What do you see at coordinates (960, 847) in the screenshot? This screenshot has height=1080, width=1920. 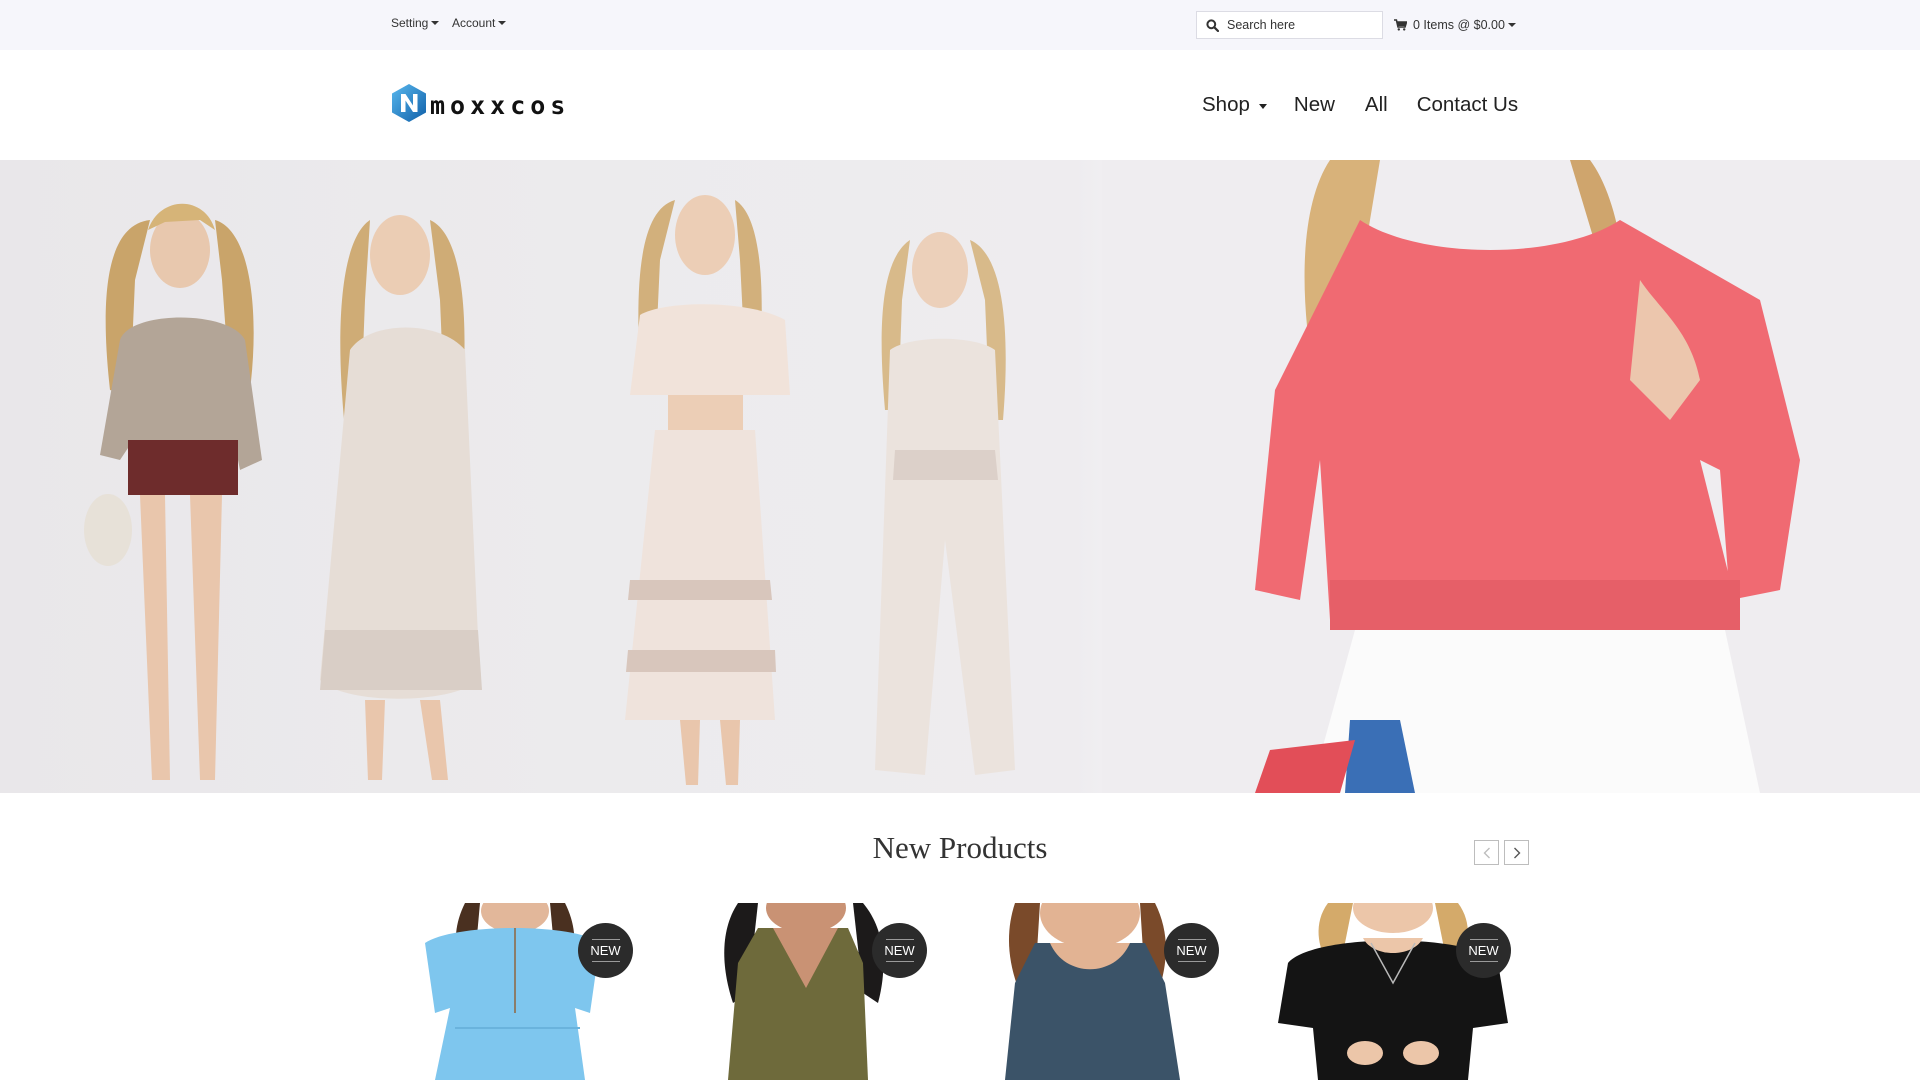 I see `section-title: New Products` at bounding box center [960, 847].